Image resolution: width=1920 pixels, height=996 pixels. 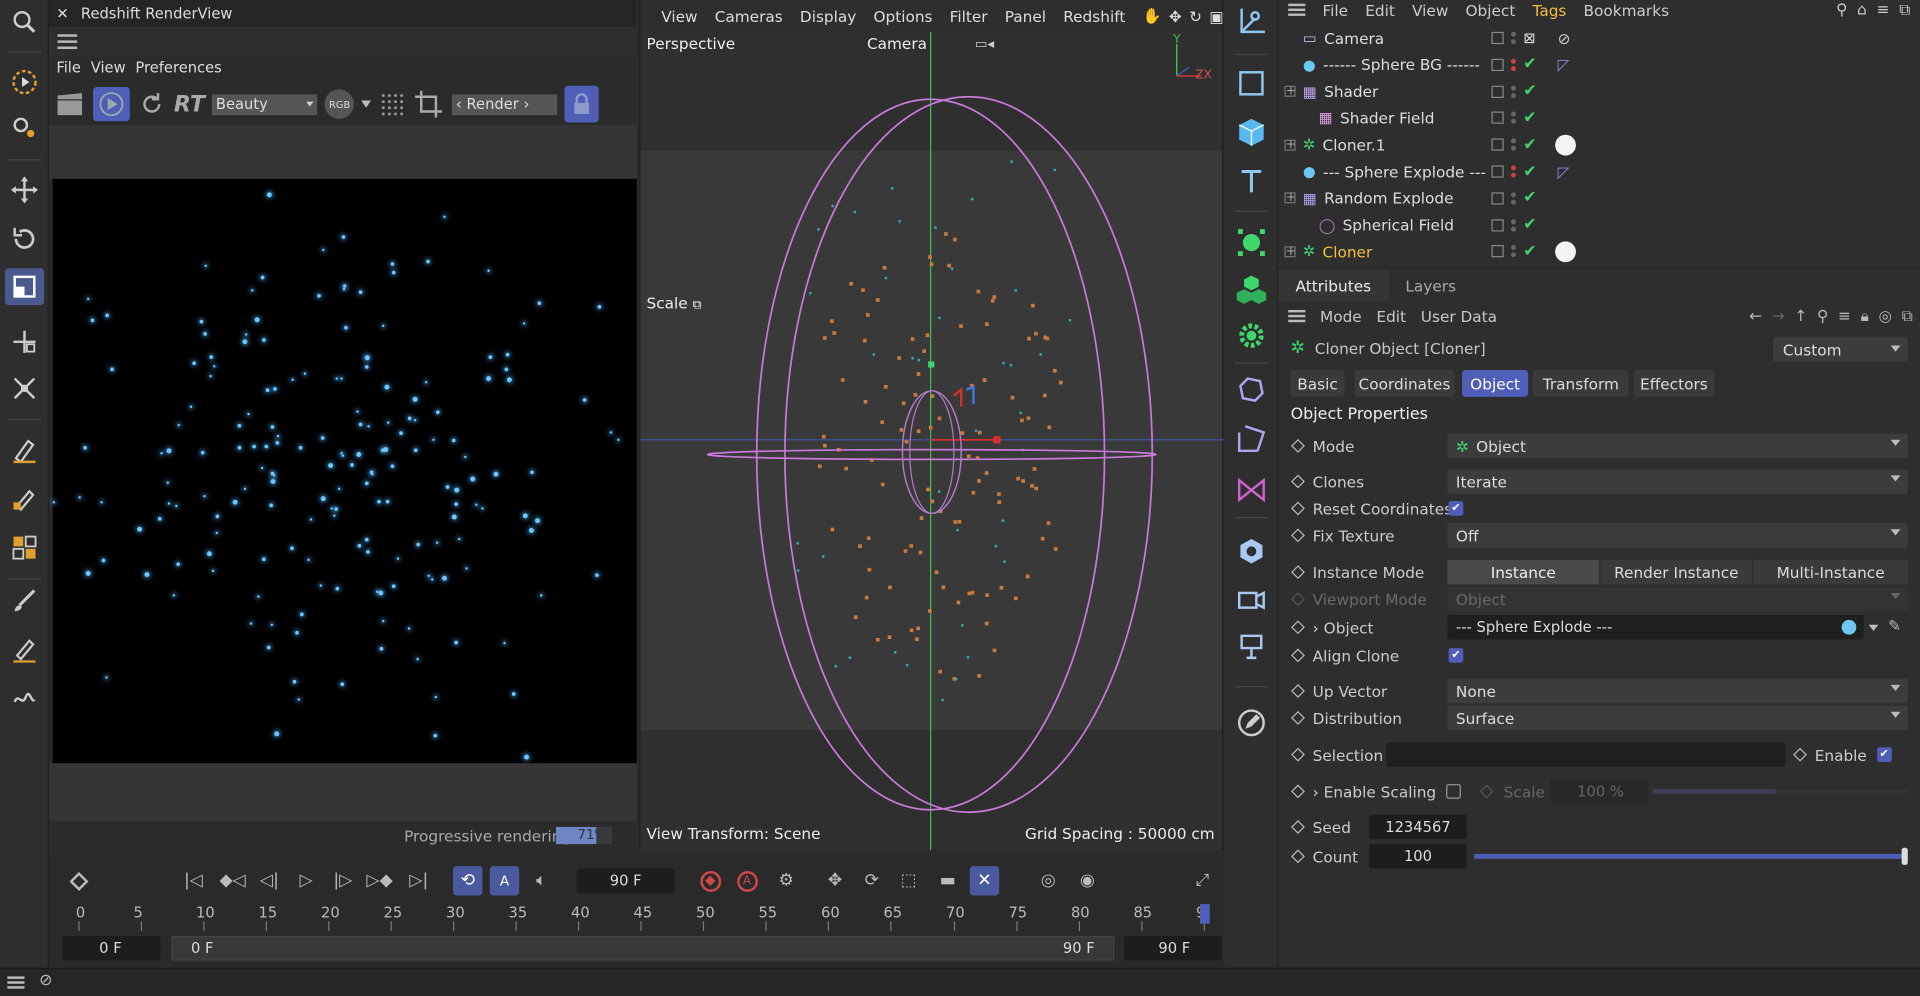 I want to click on playhead, so click(x=1205, y=914).